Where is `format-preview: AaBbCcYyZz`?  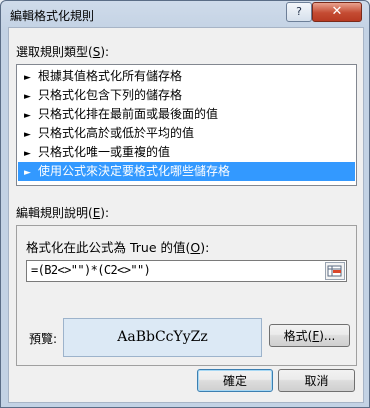 format-preview: AaBbCcYyZz is located at coordinates (162, 337).